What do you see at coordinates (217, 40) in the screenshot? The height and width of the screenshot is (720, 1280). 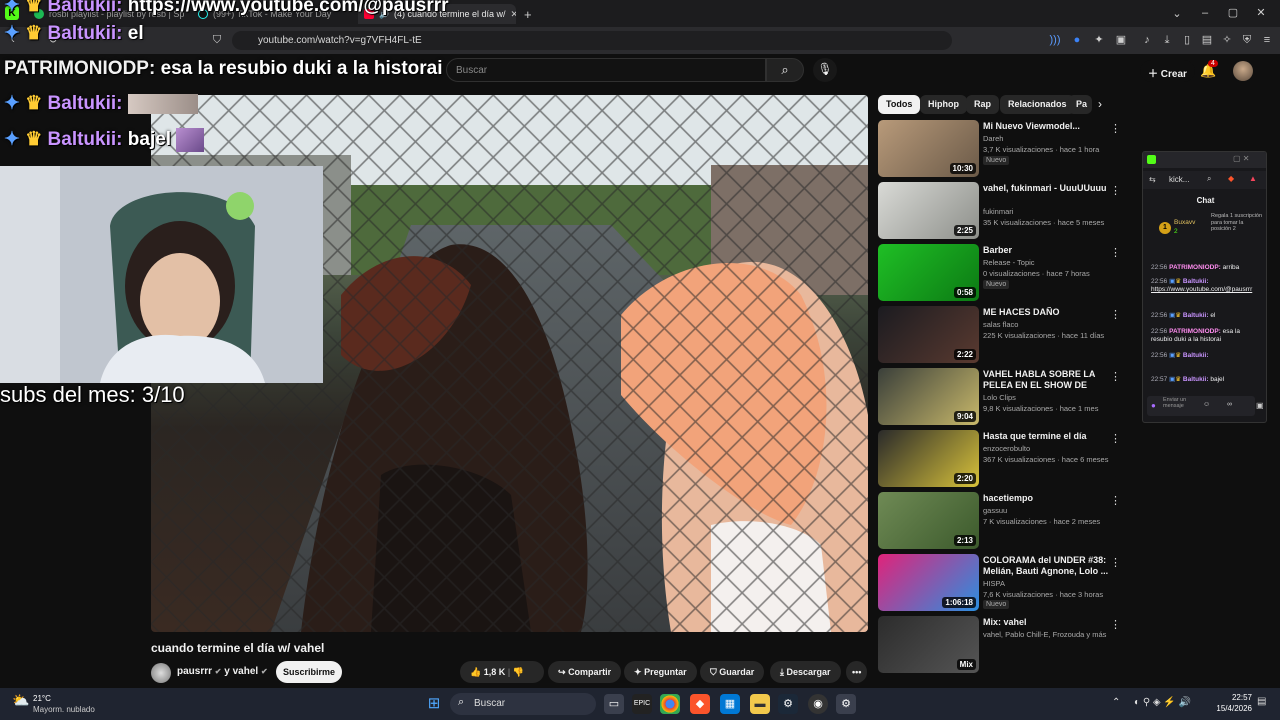 I see `bookmark-icon: ⛉` at bounding box center [217, 40].